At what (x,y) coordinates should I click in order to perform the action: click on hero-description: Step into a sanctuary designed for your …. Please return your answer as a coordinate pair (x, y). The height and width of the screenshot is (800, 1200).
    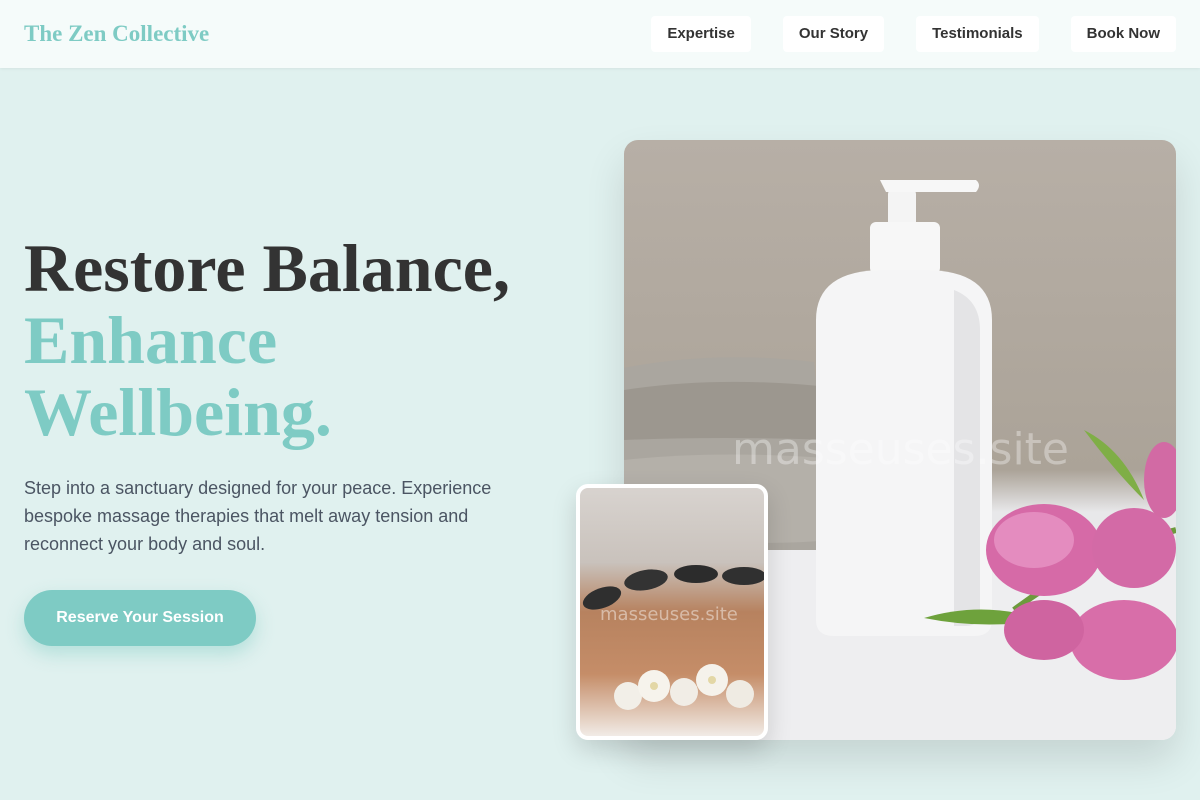
    Looking at the image, I should click on (258, 516).